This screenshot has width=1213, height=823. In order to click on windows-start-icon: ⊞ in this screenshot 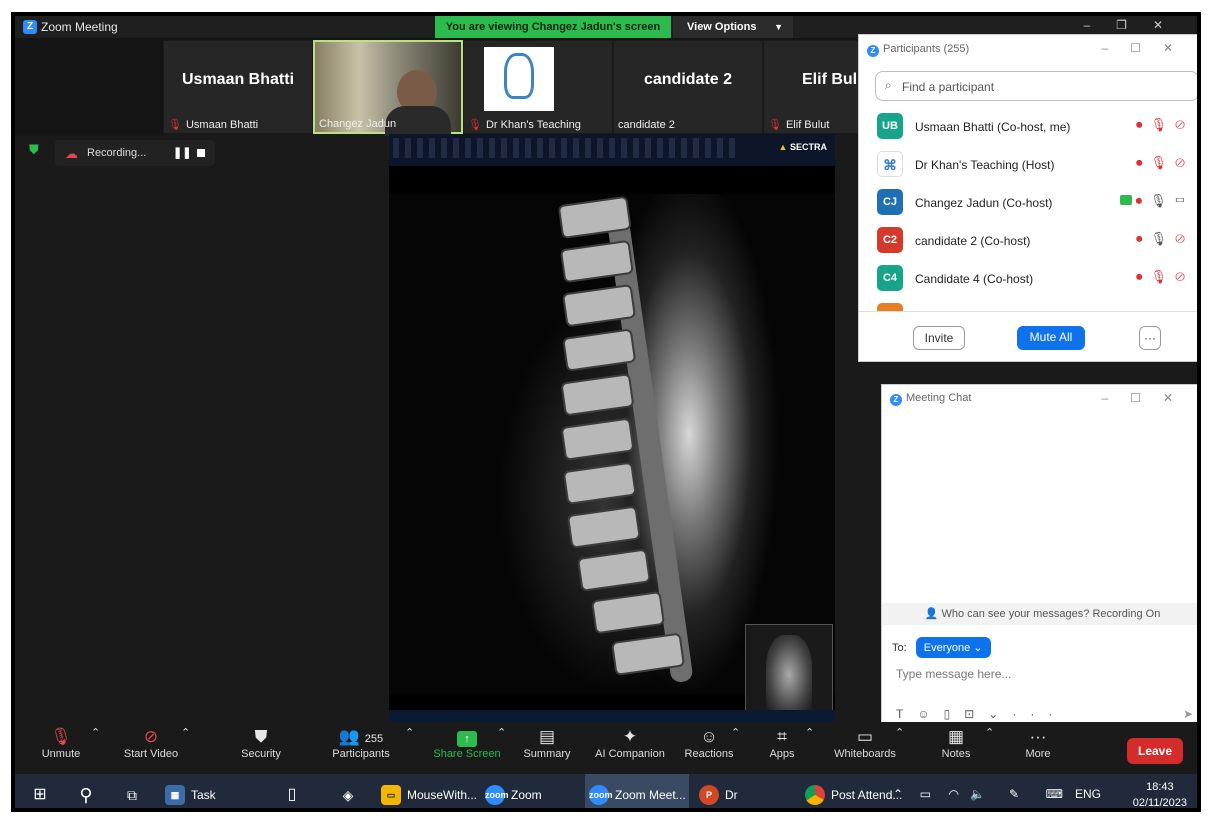, I will do `click(40, 791)`.